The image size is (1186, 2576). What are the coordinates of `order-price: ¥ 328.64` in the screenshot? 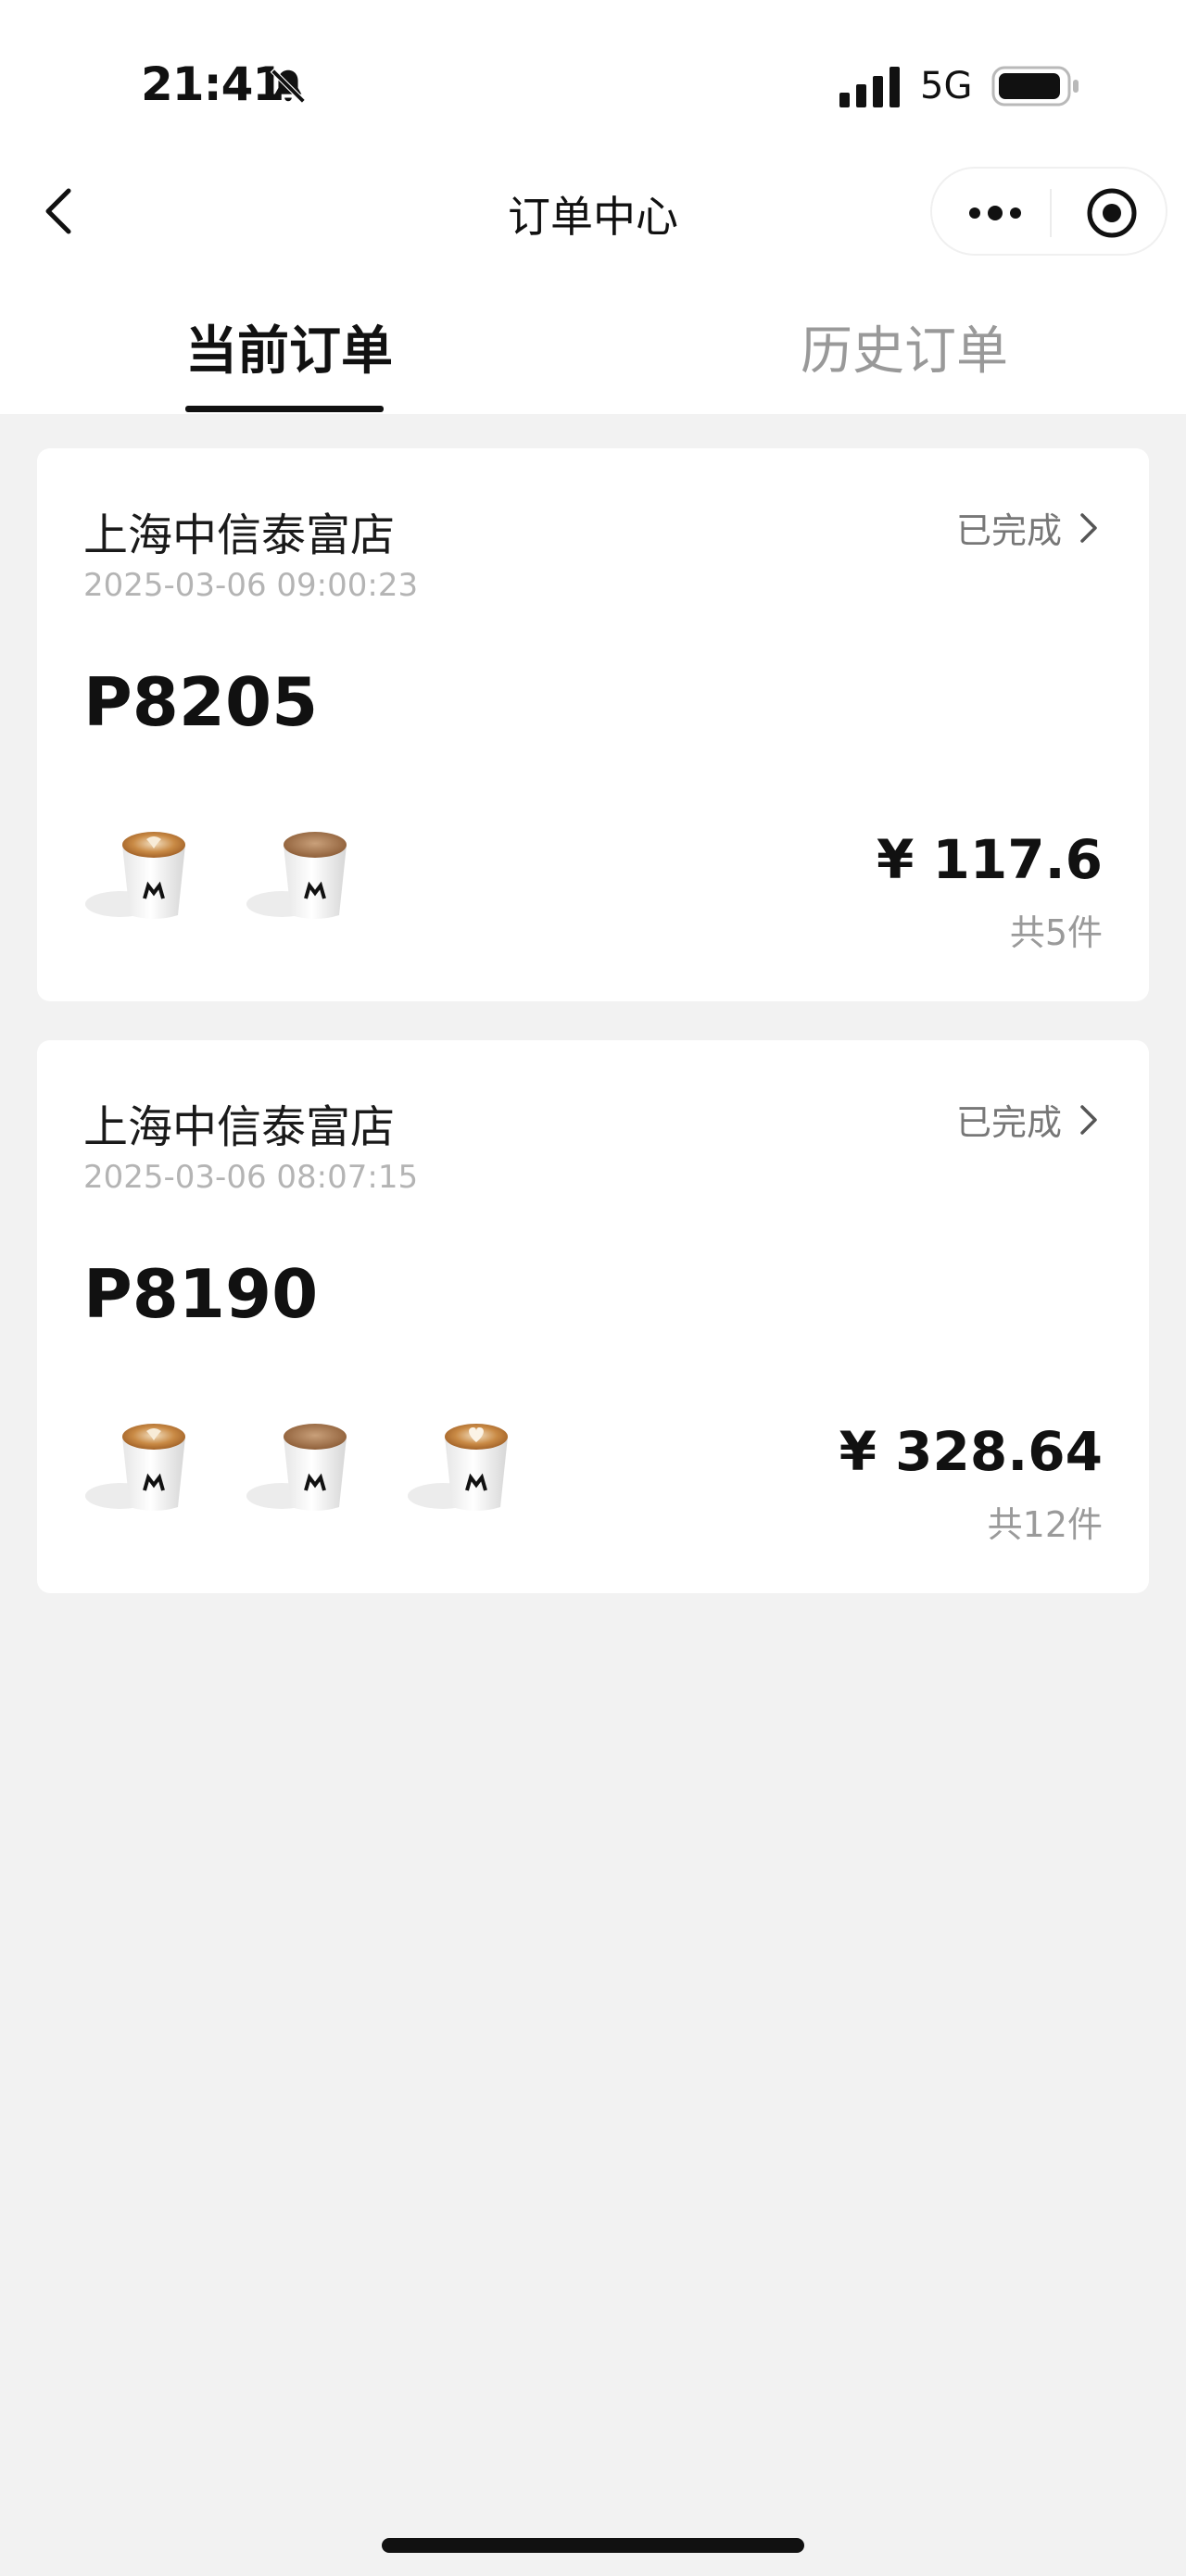 It's located at (971, 1451).